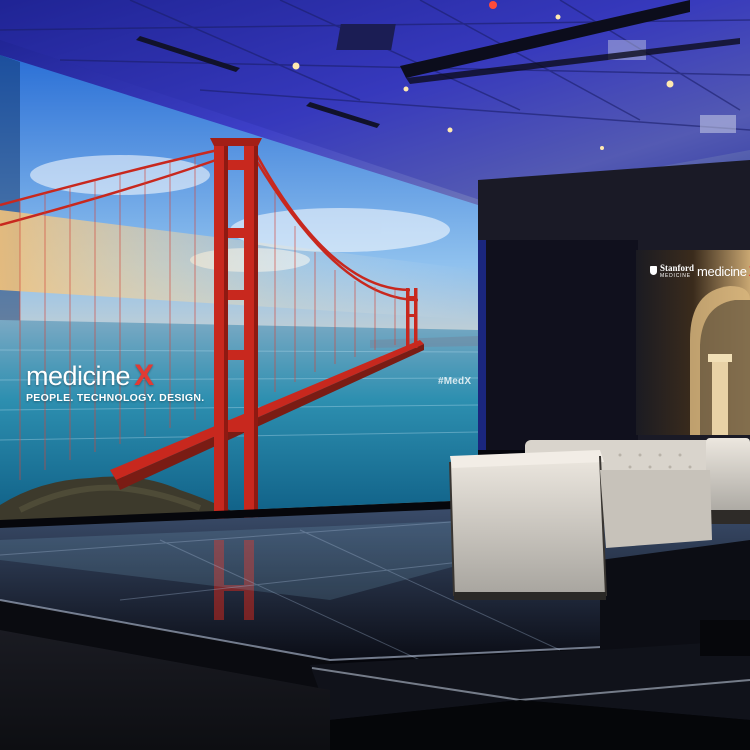  I want to click on screen-tagline: PEOPLE. TECHNOLOGY. DESIGN., so click(115, 398).